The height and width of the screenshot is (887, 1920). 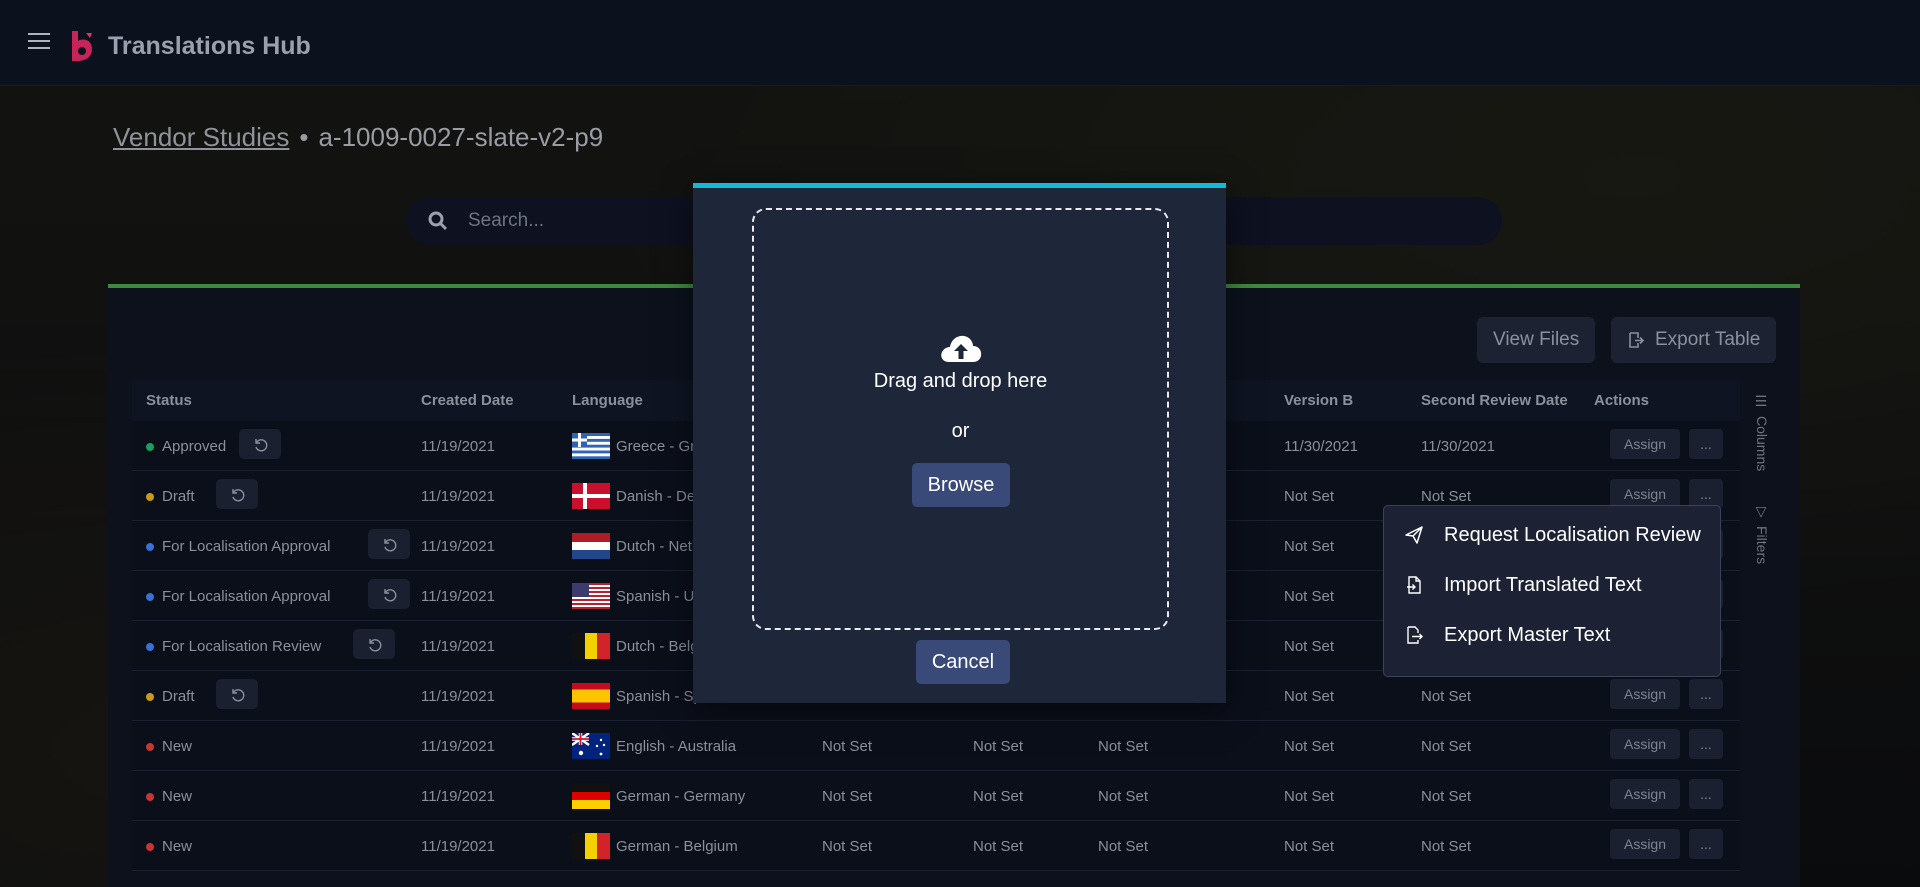 I want to click on language-cell: Danish - Den, so click(x=660, y=496).